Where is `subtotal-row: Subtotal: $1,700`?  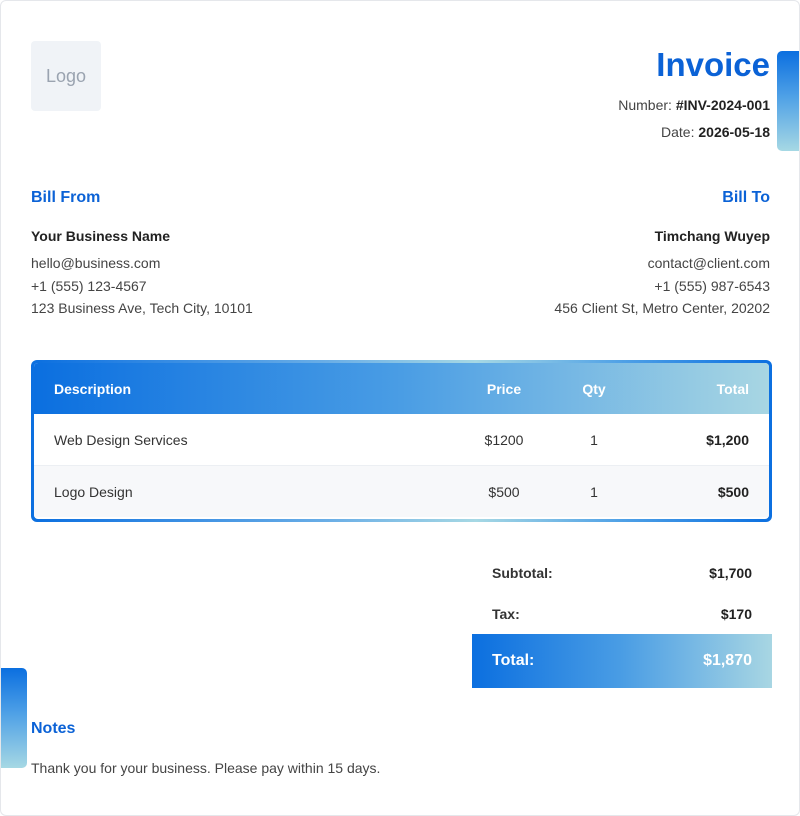
subtotal-row: Subtotal: $1,700 is located at coordinates (622, 572).